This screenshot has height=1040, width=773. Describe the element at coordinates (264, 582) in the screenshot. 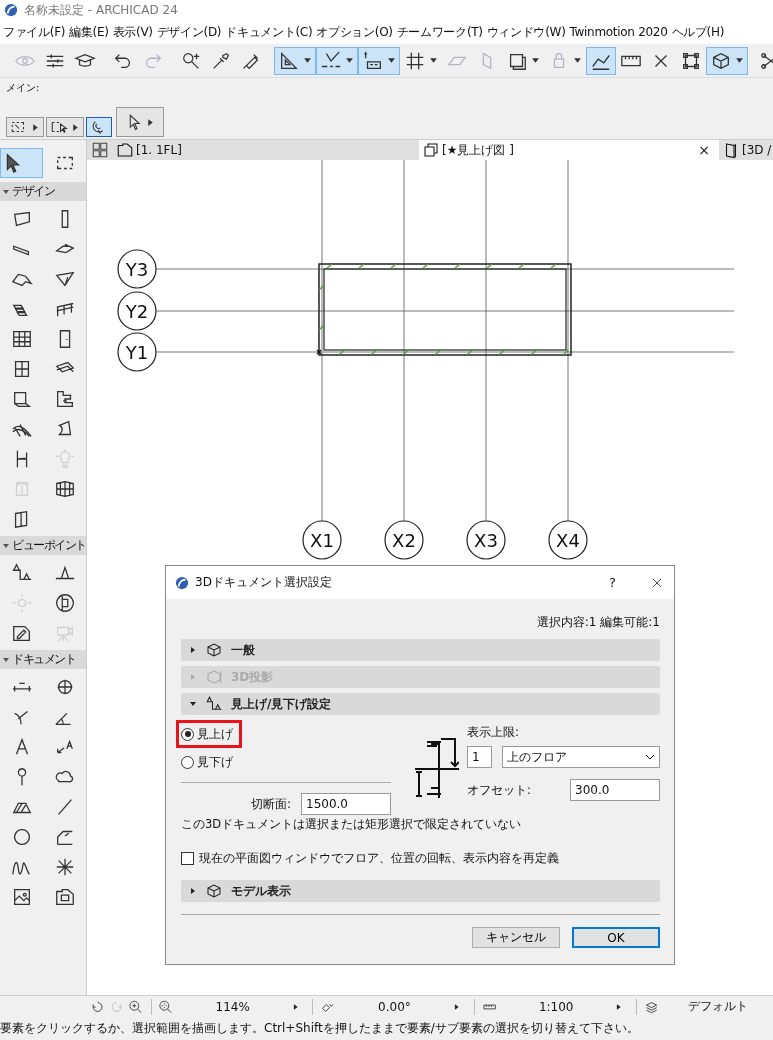

I see `dialog-title: 3Dドキュメント選択設定` at that location.